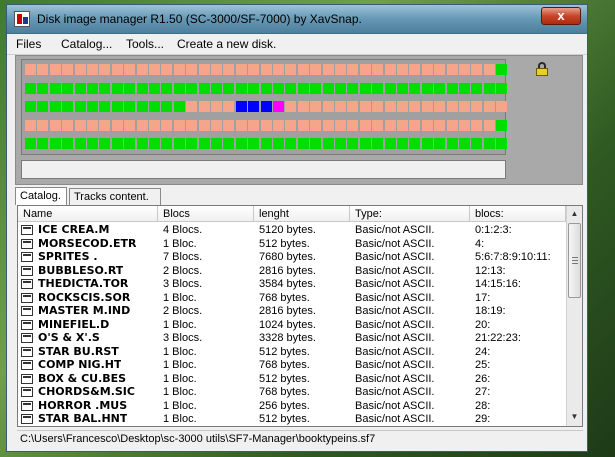  What do you see at coordinates (226, 44) in the screenshot?
I see `menu-create-disk: Create a new disk.` at bounding box center [226, 44].